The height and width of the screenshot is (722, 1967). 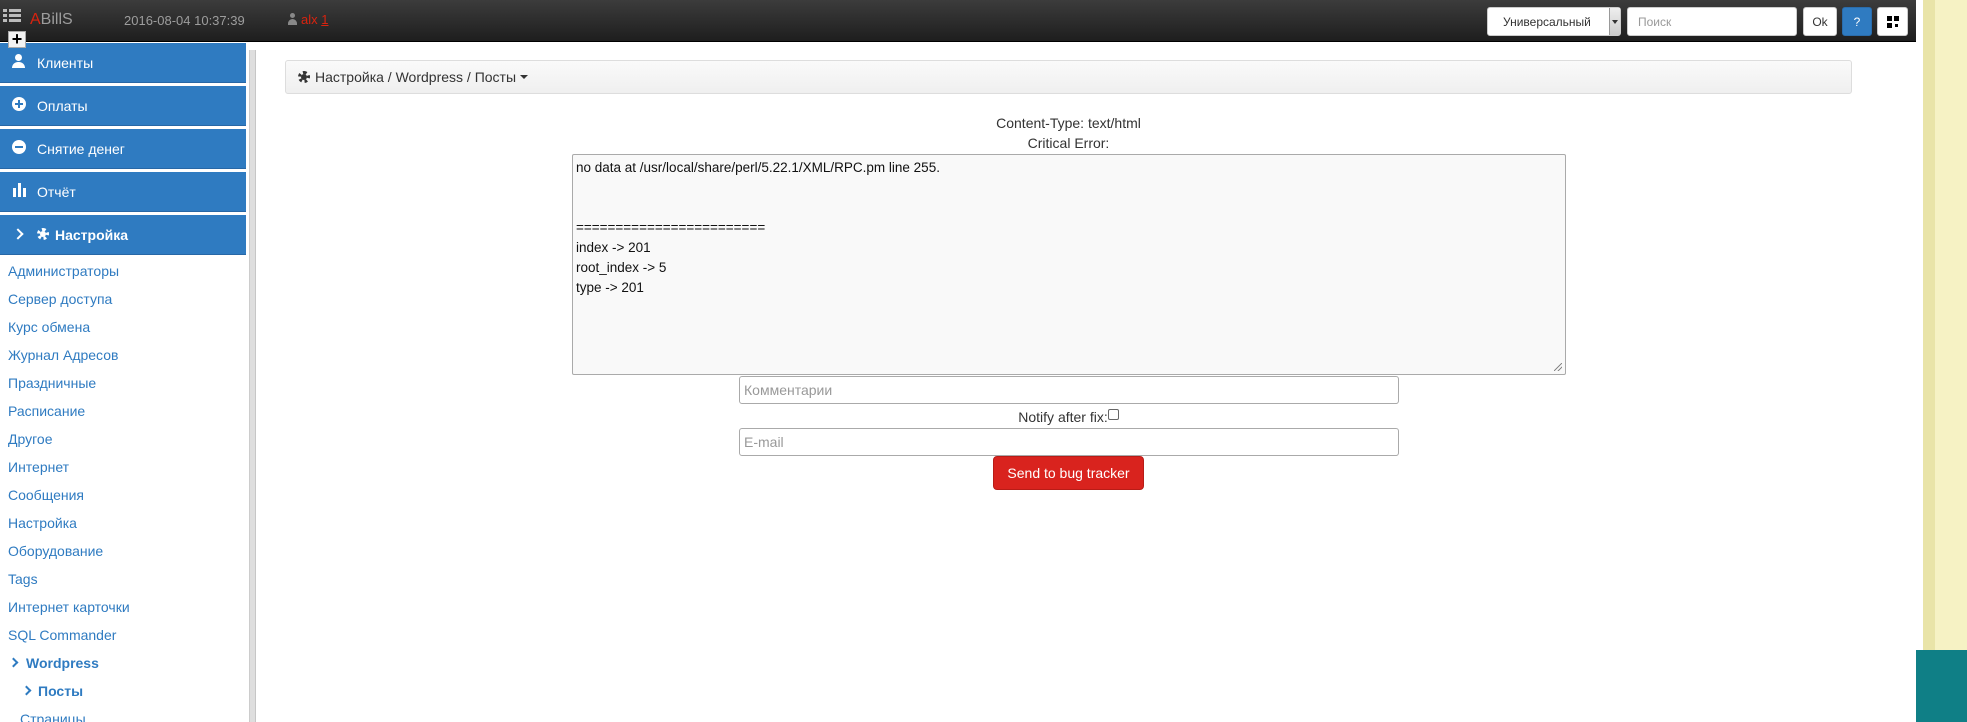 I want to click on breadcrumb: Настройка / Wordpress / Посты, so click(x=1068, y=77).